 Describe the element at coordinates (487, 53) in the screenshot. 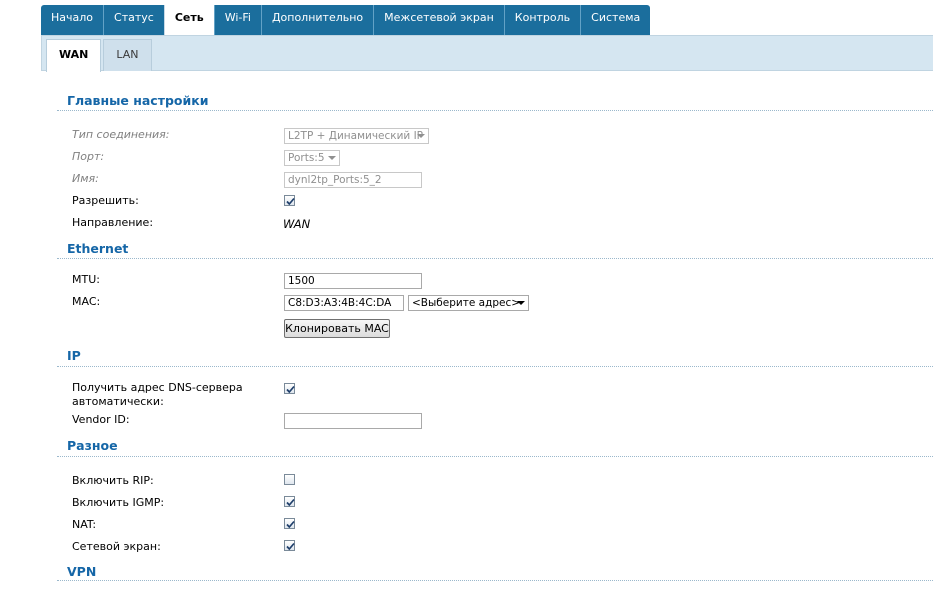

I see `subtab-bar: WAN LAN` at that location.